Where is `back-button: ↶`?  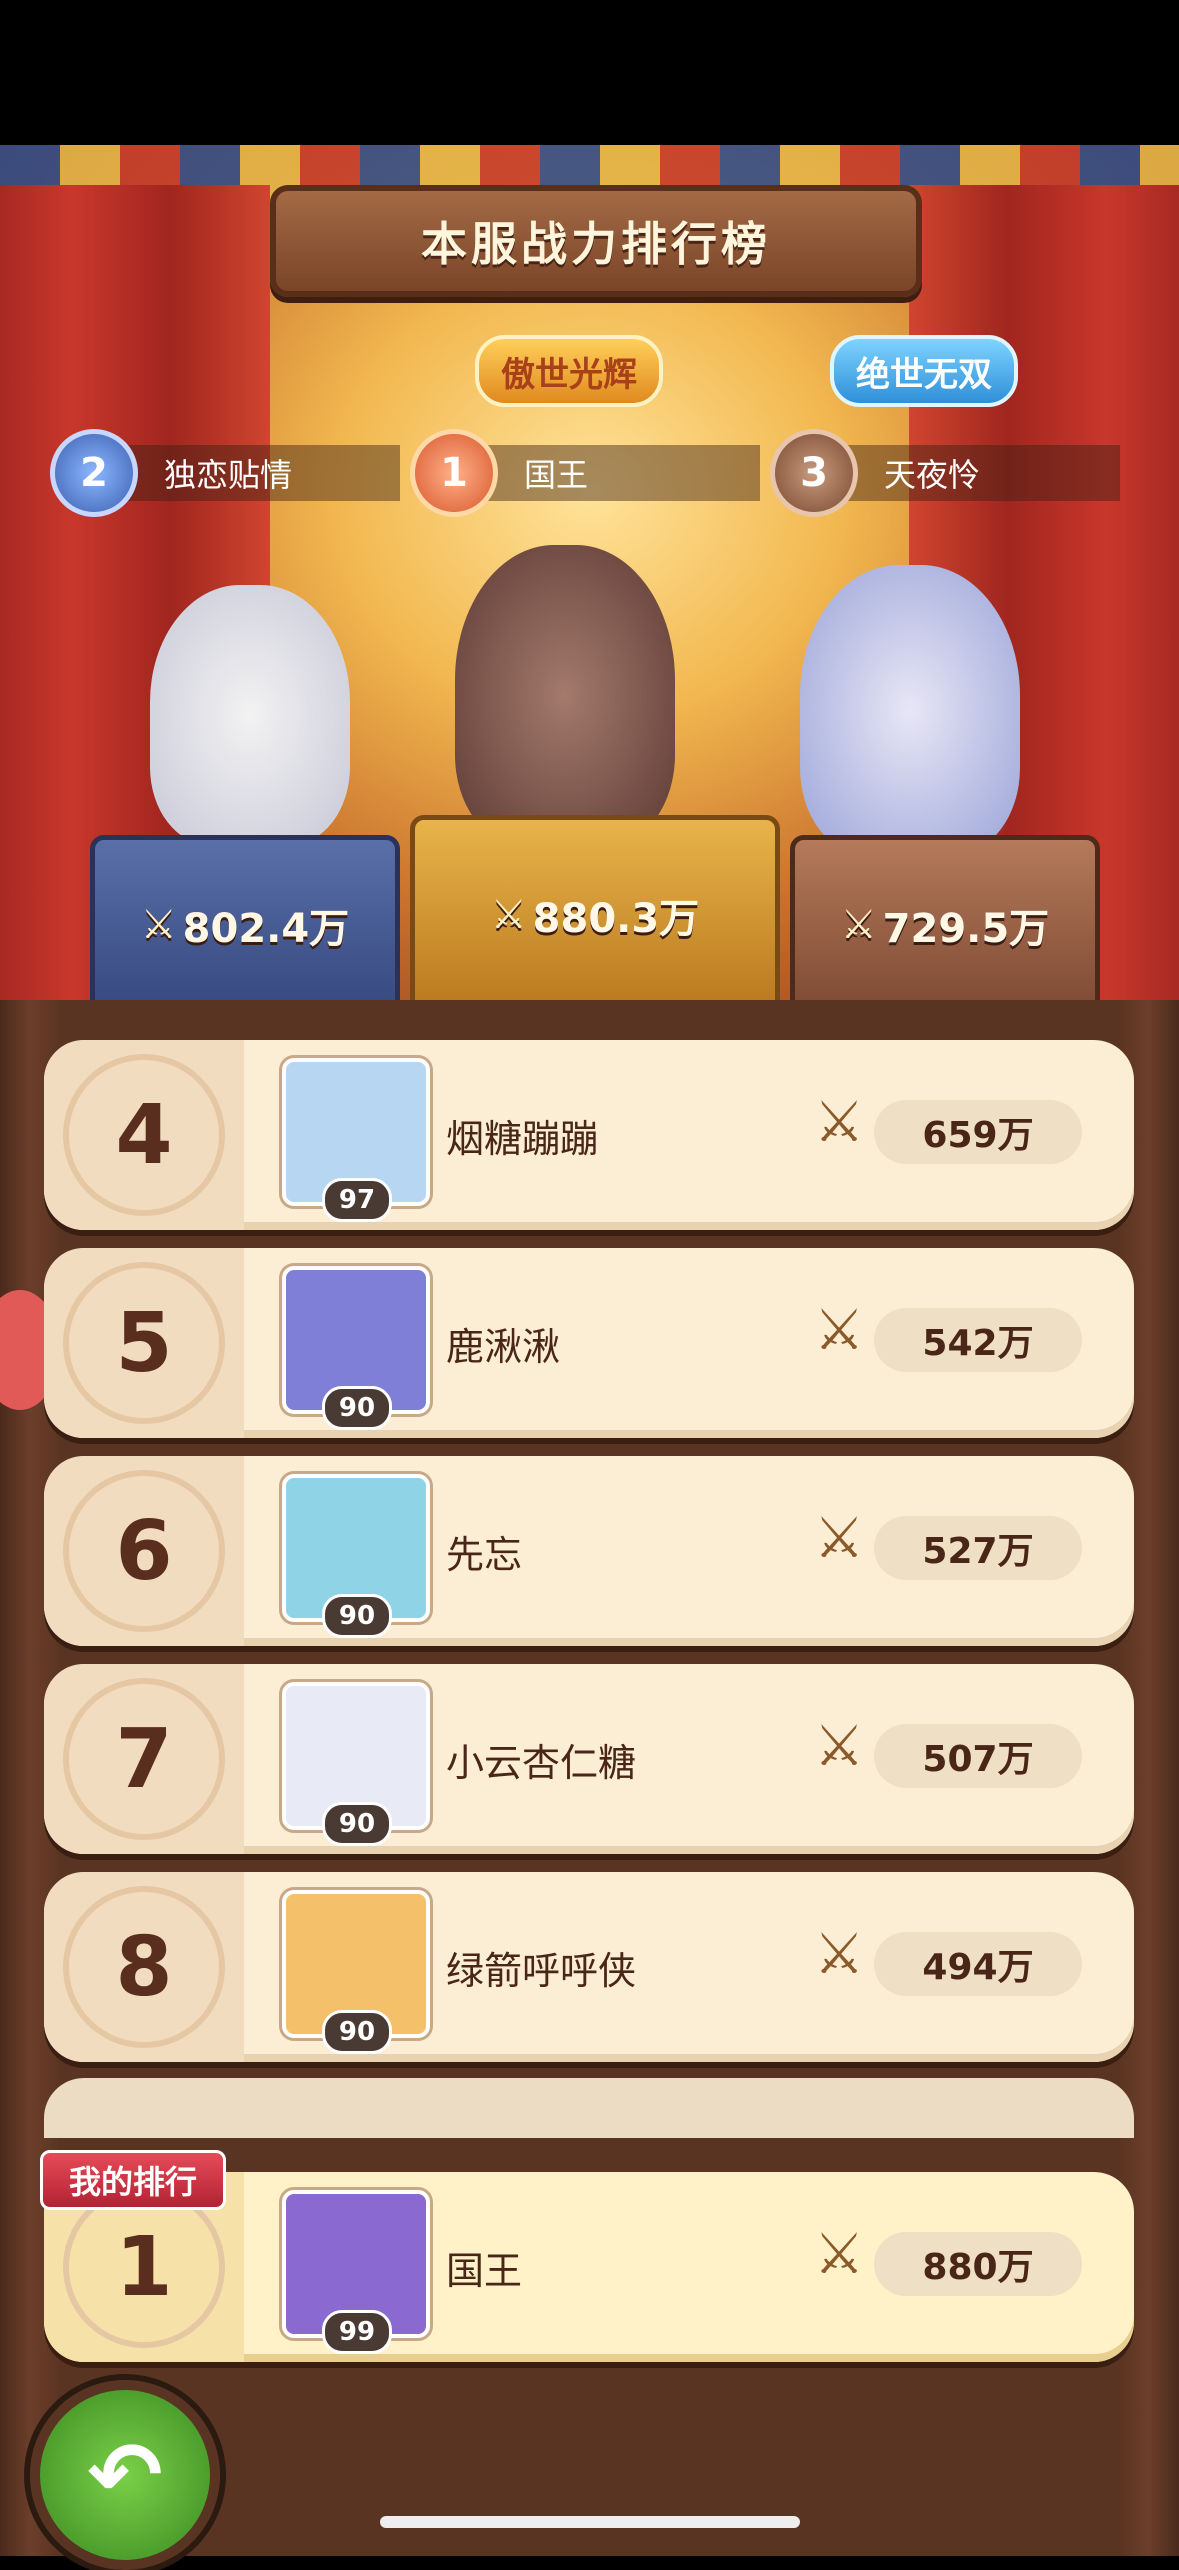 back-button: ↶ is located at coordinates (125, 2475).